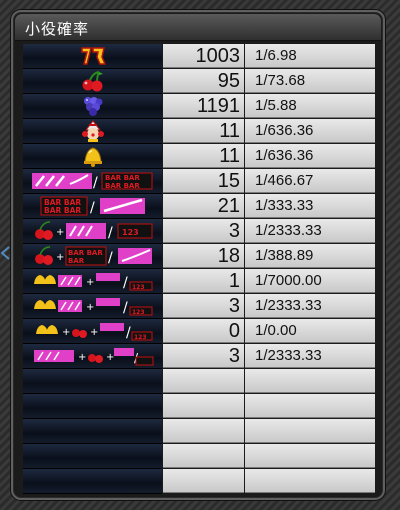 This screenshot has width=400, height=510. Describe the element at coordinates (203, 281) in the screenshot. I see `count-cell: 1` at that location.